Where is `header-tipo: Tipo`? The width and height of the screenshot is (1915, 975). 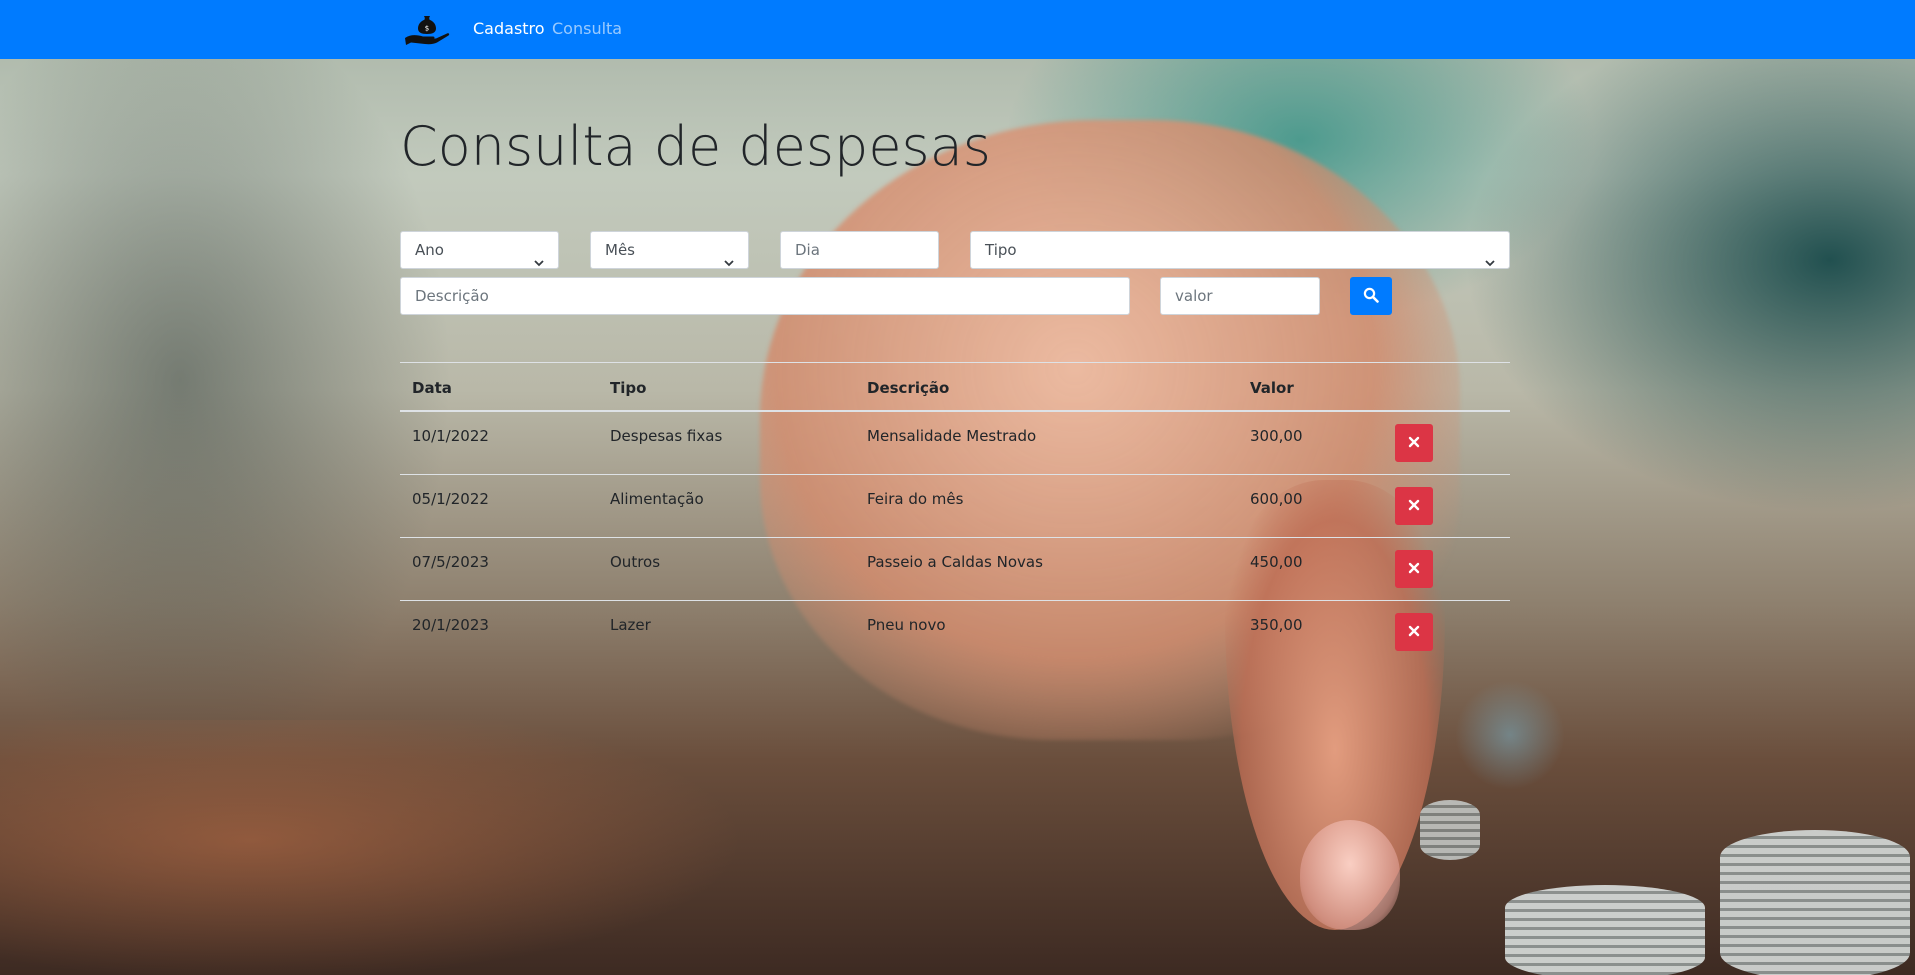
header-tipo: Tipo is located at coordinates (628, 388).